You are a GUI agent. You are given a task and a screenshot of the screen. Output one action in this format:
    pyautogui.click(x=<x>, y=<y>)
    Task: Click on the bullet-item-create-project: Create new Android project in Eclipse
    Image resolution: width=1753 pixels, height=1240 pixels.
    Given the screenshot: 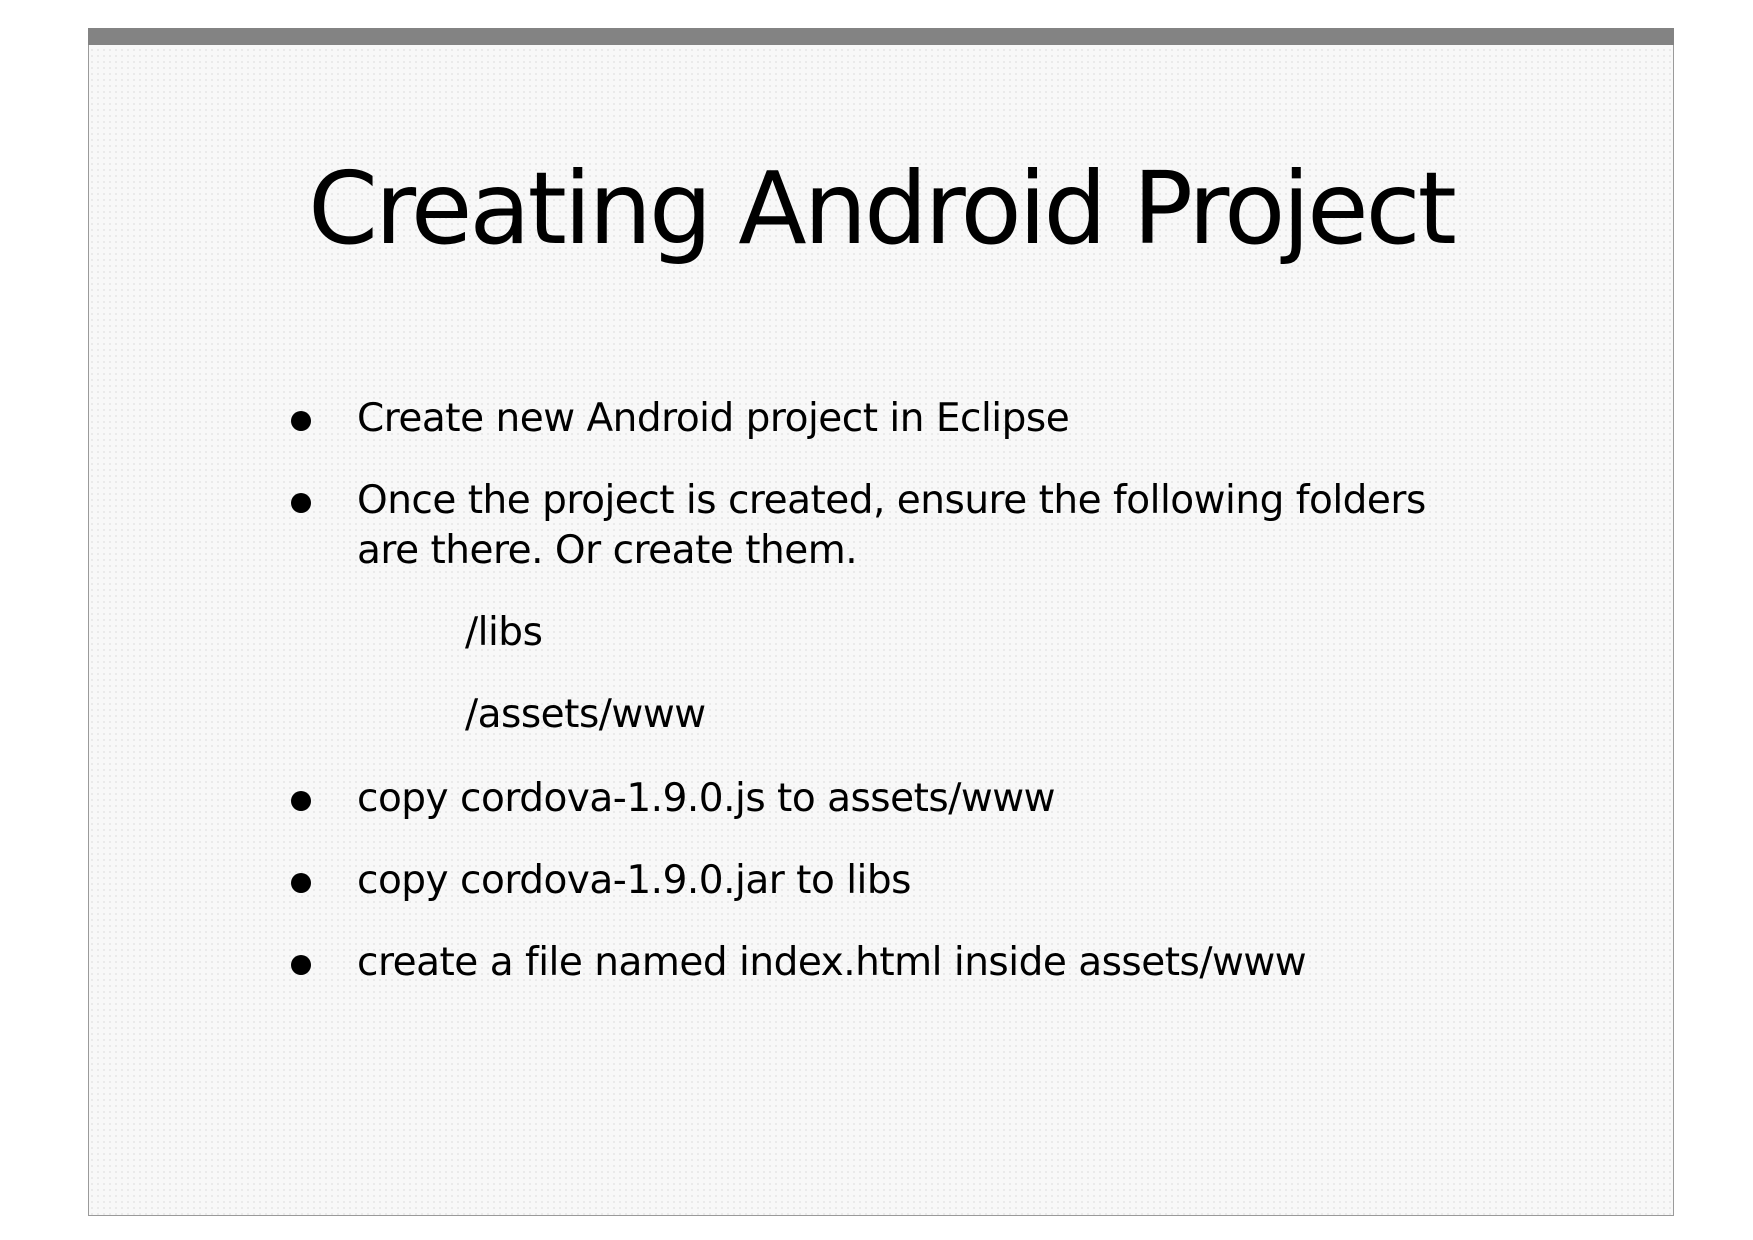 What is the action you would take?
    pyautogui.click(x=713, y=418)
    